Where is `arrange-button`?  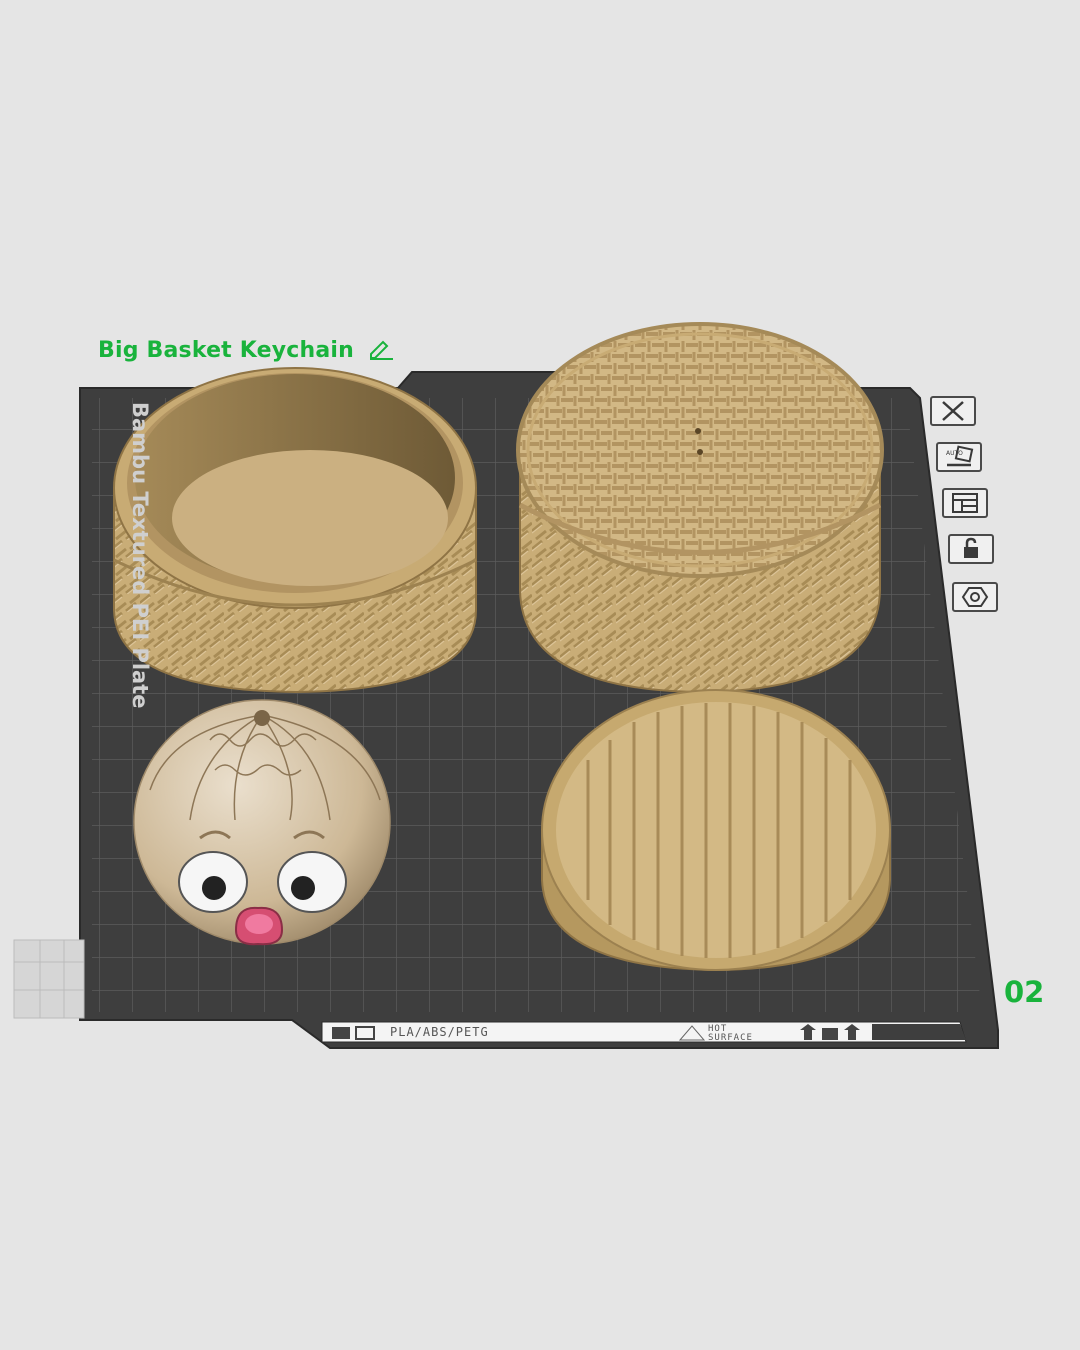 arrange-button is located at coordinates (965, 503).